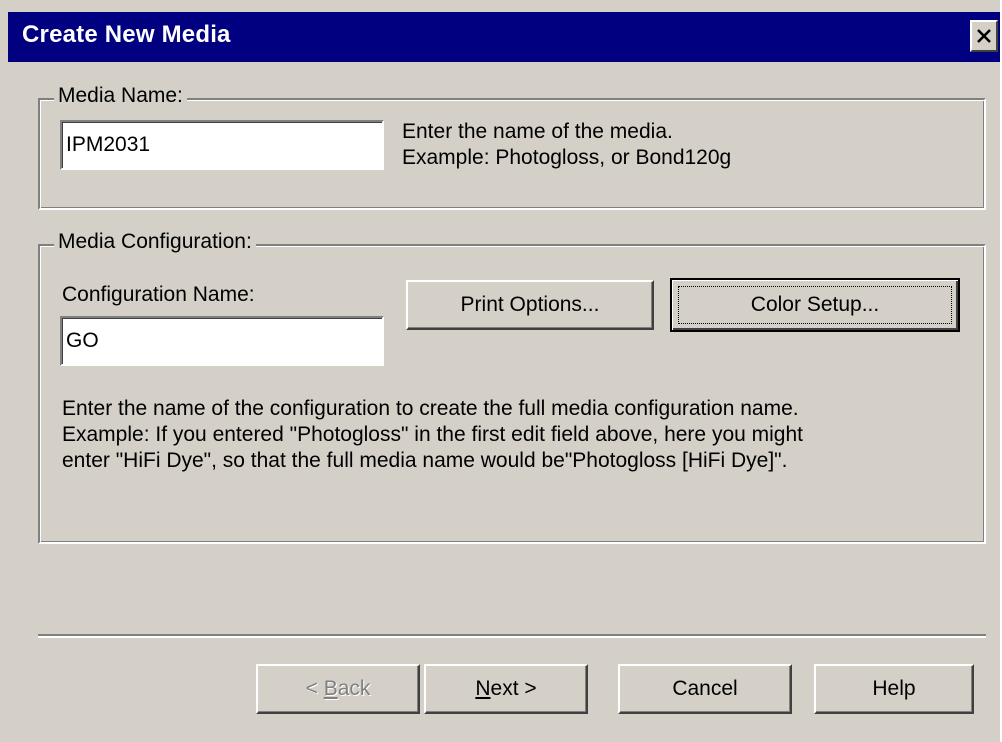 The image size is (1002, 742). Describe the element at coordinates (567, 157) in the screenshot. I see `media-name-hint-line2: Example: Photogloss, or Bond120g` at that location.